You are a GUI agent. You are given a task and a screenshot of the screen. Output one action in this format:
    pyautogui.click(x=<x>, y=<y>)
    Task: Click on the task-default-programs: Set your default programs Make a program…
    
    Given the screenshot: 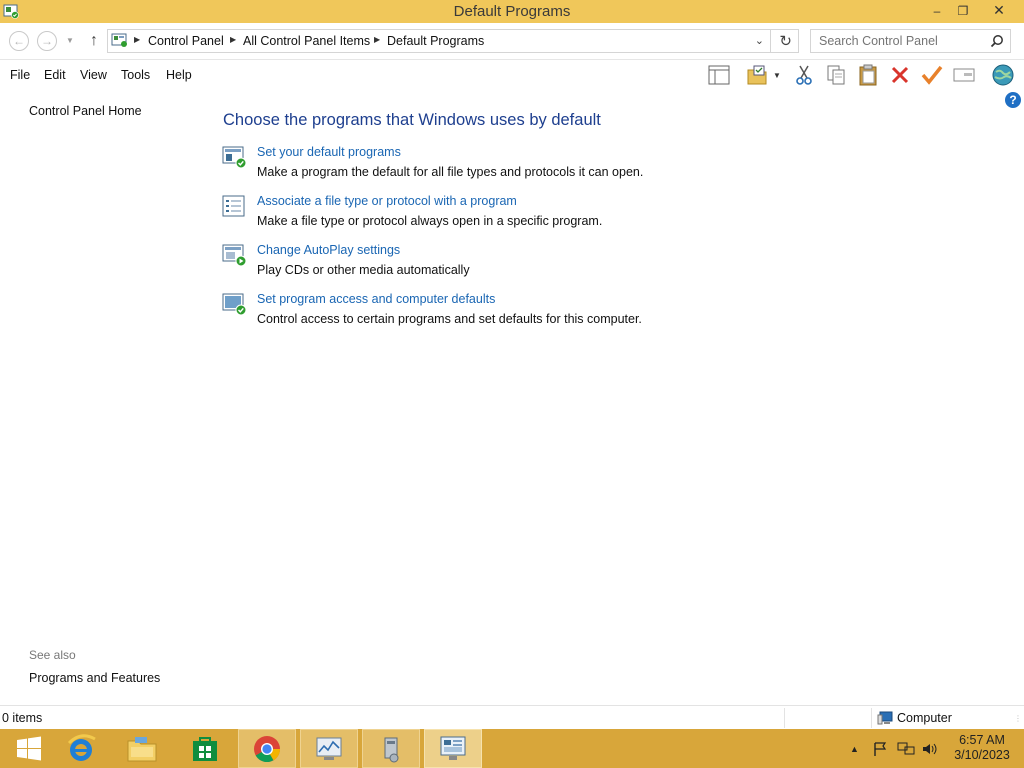 What is the action you would take?
    pyautogui.click(x=521, y=165)
    